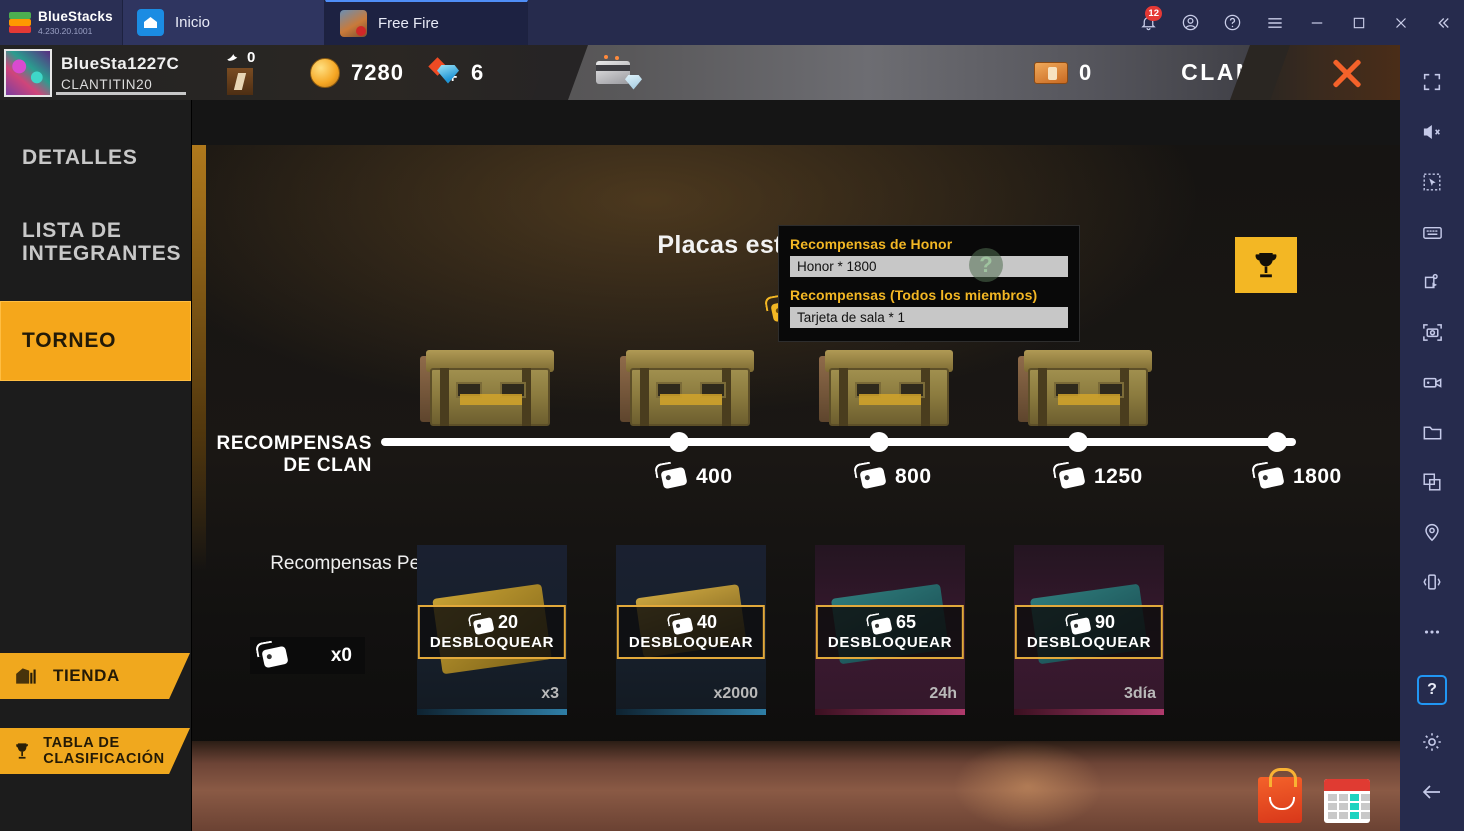 The image size is (1464, 831). I want to click on reward-card-1: 20 DESBLOQUEAR x3, so click(492, 630).